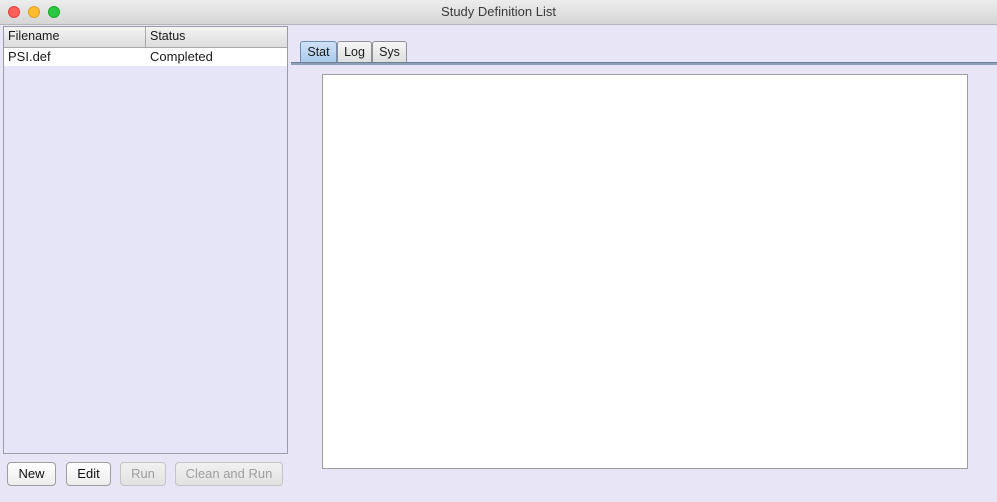 The image size is (997, 502). Describe the element at coordinates (88, 474) in the screenshot. I see `edit-button: Edit` at that location.